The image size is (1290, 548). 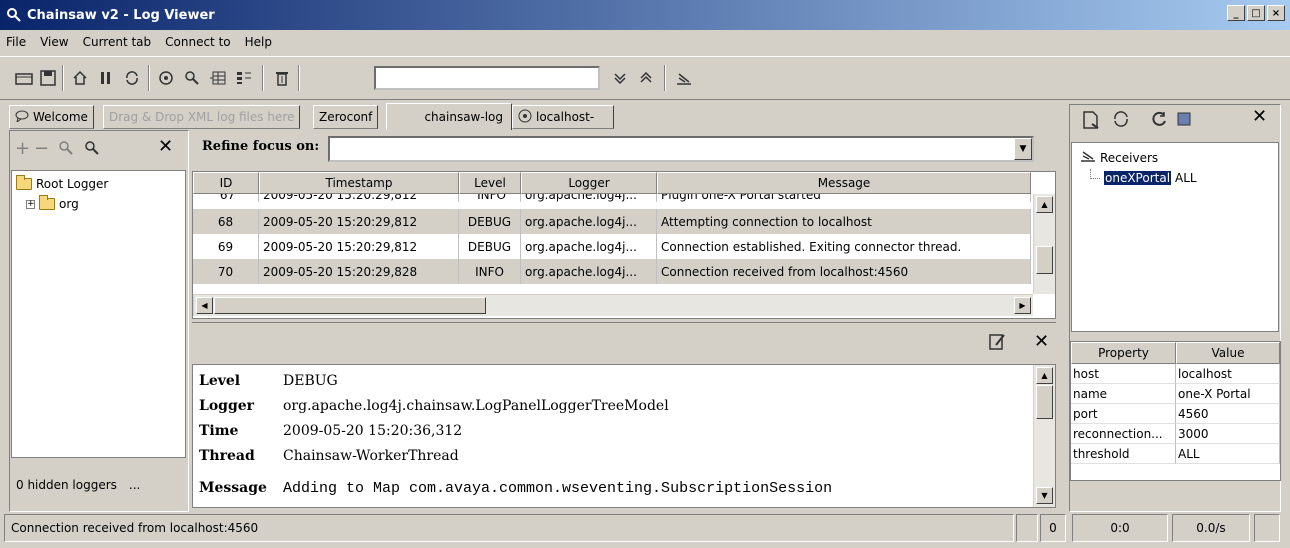 What do you see at coordinates (1044, 402) in the screenshot?
I see `detail-scroll-thumb` at bounding box center [1044, 402].